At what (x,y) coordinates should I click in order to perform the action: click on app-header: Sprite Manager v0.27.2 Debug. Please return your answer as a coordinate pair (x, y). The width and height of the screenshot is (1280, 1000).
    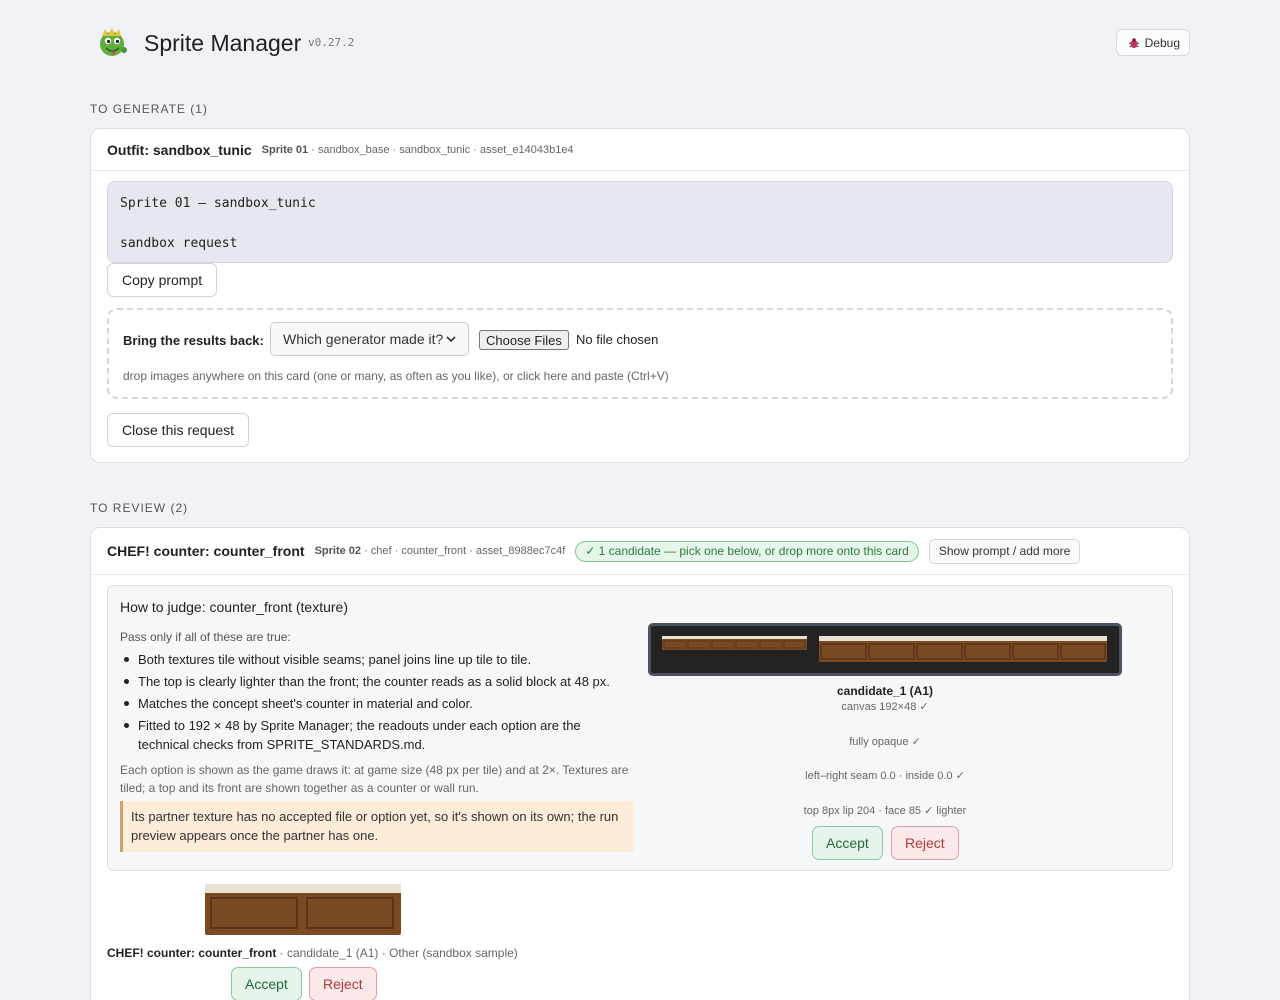
    Looking at the image, I should click on (640, 44).